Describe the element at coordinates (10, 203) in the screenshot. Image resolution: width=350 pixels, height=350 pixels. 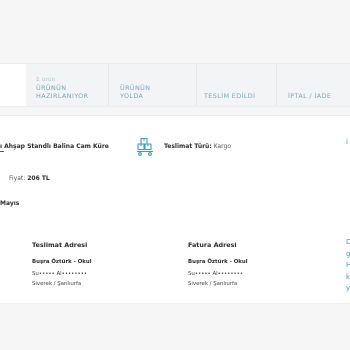
I see `order-date: Mayıs` at that location.